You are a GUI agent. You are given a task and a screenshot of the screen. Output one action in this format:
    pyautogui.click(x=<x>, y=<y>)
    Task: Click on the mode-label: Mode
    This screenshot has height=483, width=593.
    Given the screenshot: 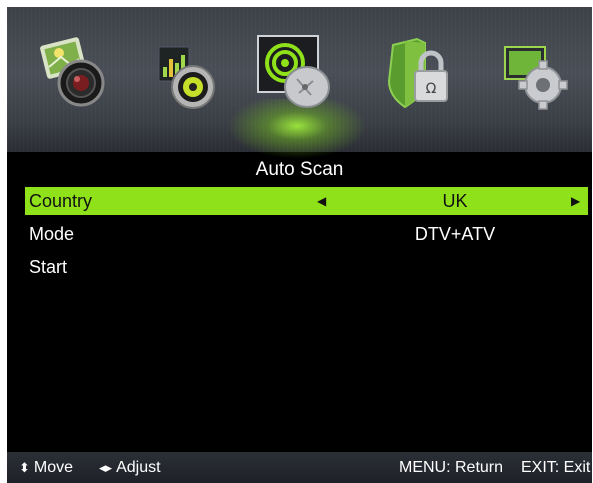 What is the action you would take?
    pyautogui.click(x=52, y=234)
    